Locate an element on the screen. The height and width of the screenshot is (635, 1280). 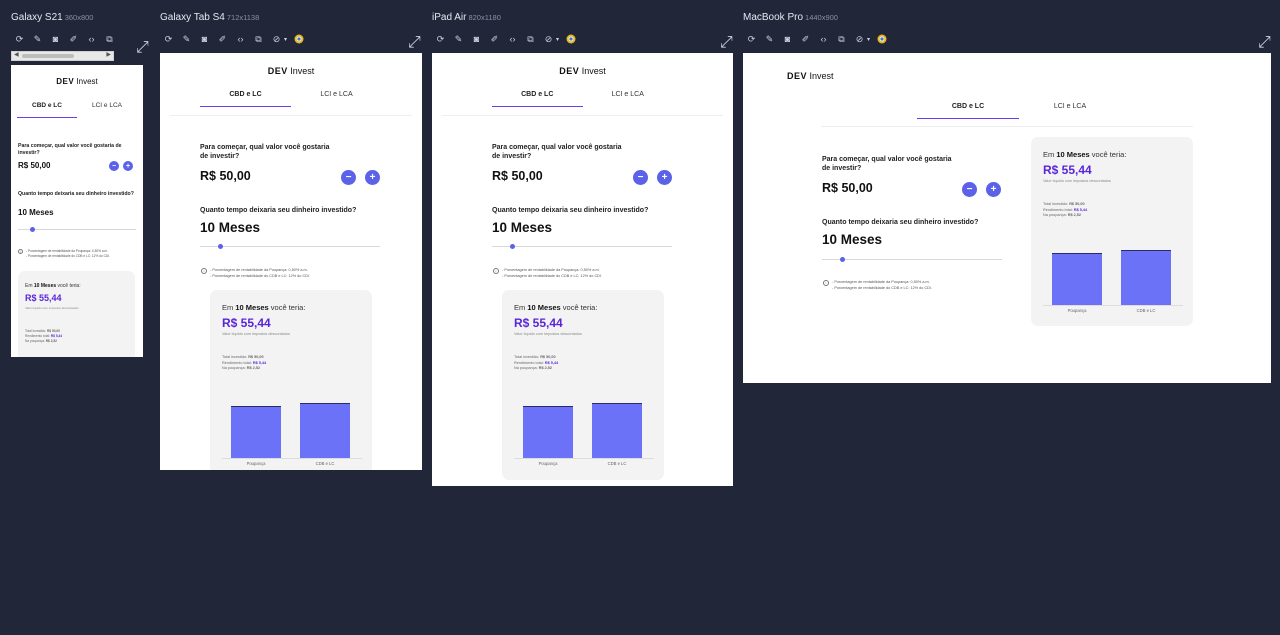
result-value: R$ 55,44 is located at coordinates (1067, 170).